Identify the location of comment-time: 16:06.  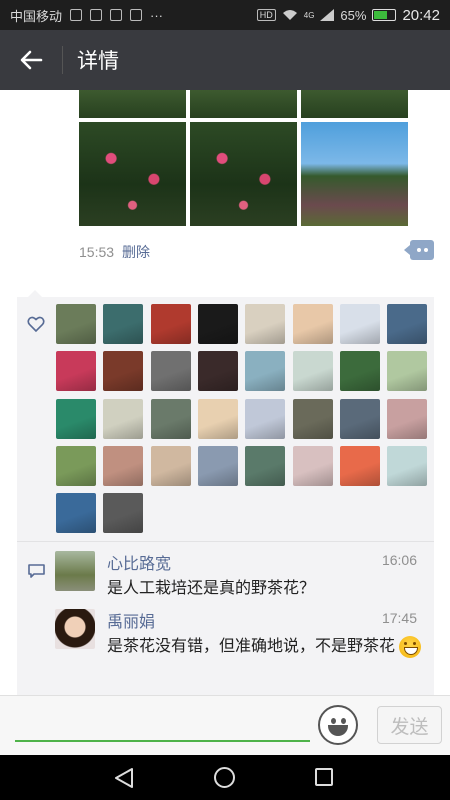
(399, 560).